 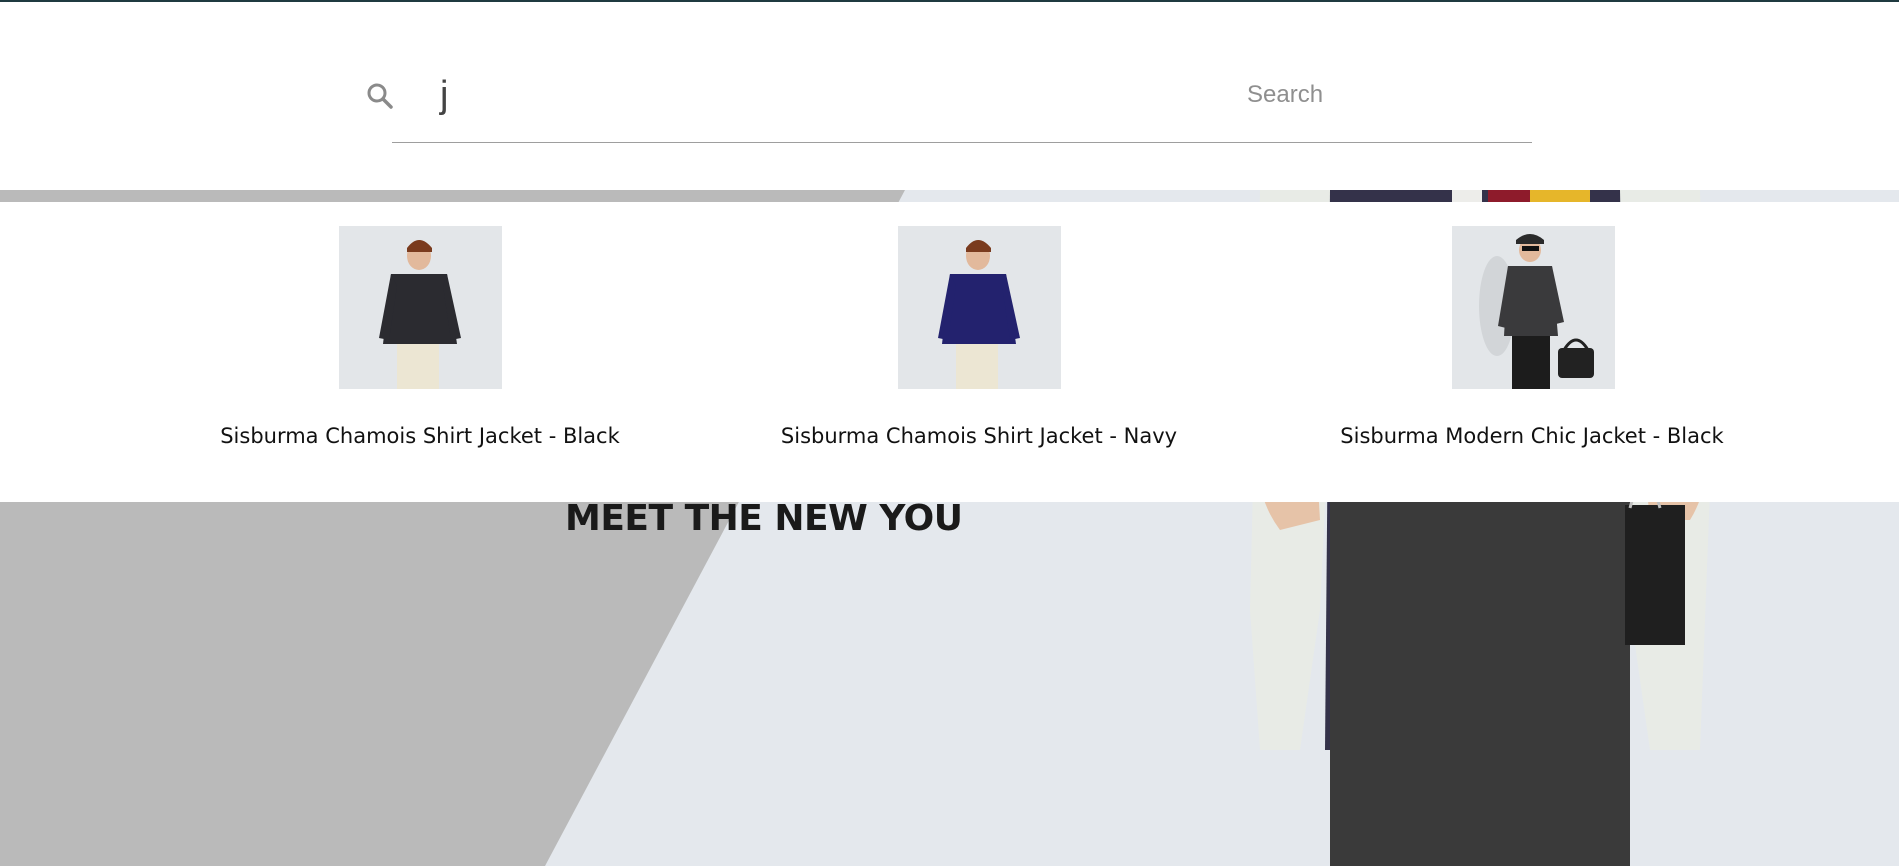 I want to click on search-input, so click(x=962, y=95).